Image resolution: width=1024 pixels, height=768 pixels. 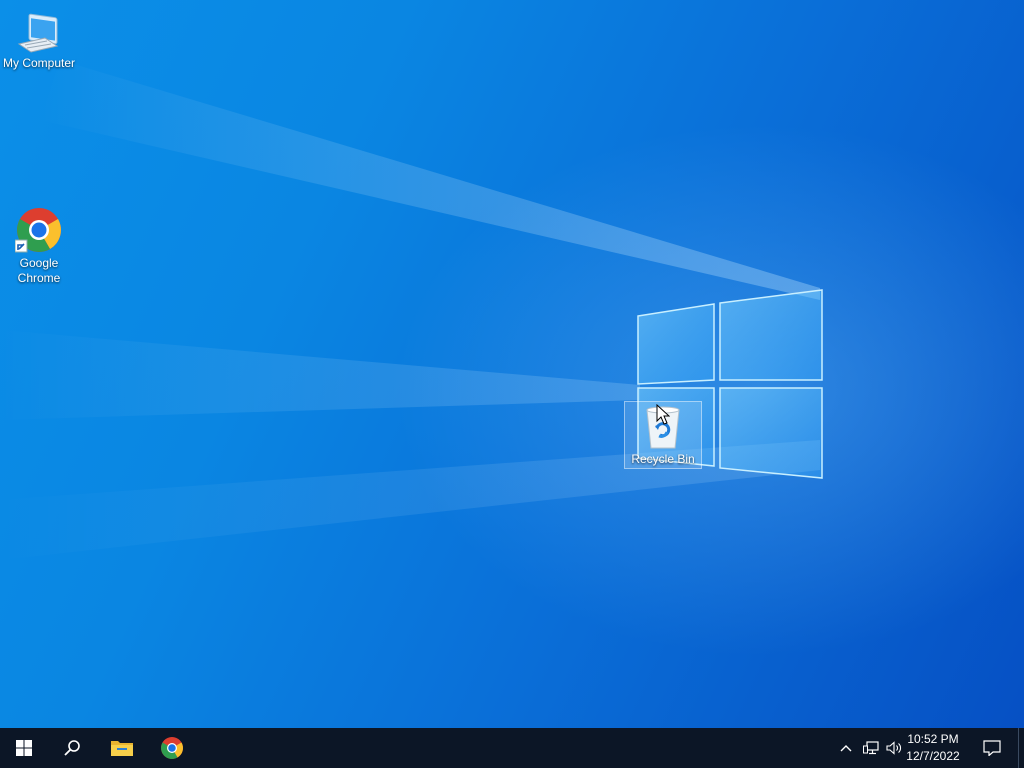 I want to click on windows-start-icon, so click(x=24, y=748).